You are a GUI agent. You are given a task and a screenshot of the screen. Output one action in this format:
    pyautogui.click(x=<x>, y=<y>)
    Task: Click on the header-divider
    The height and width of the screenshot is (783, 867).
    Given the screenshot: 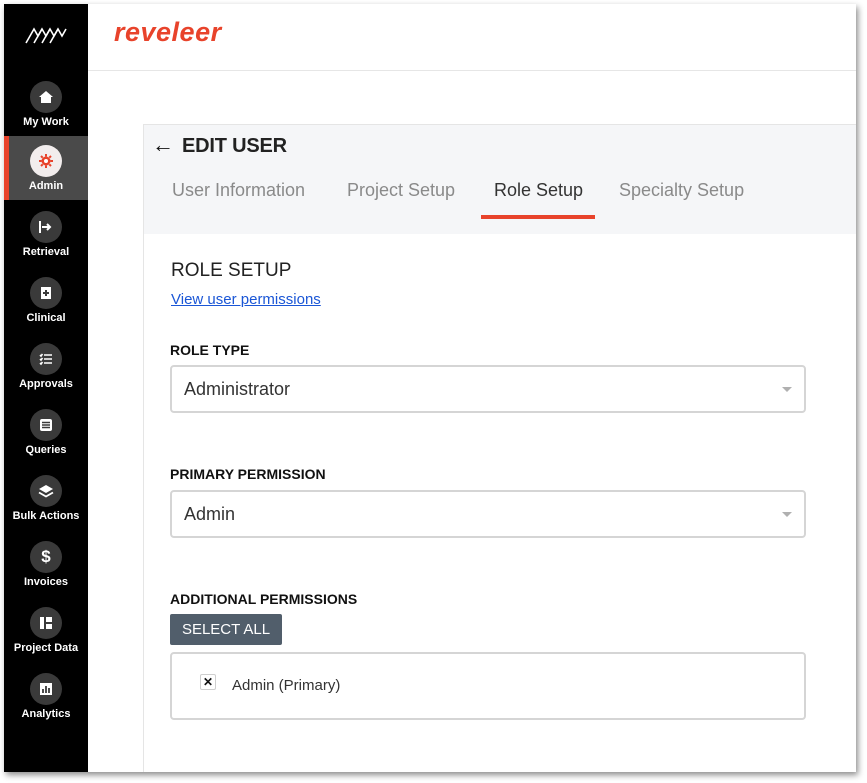 What is the action you would take?
    pyautogui.click(x=472, y=70)
    